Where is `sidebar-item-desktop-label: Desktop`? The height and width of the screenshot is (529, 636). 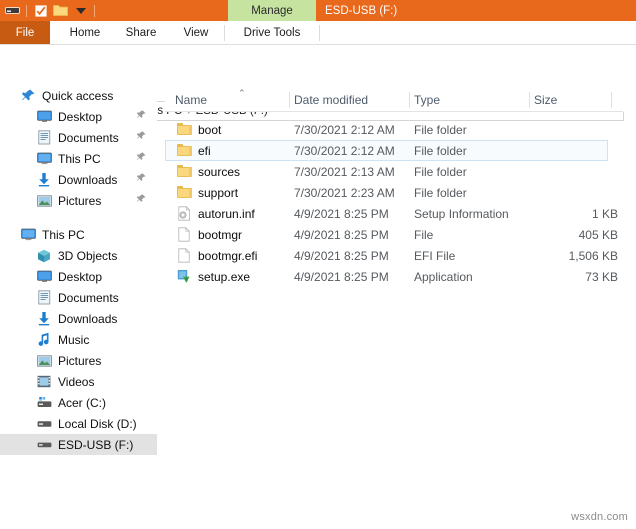
sidebar-item-desktop-label: Desktop is located at coordinates (80, 276).